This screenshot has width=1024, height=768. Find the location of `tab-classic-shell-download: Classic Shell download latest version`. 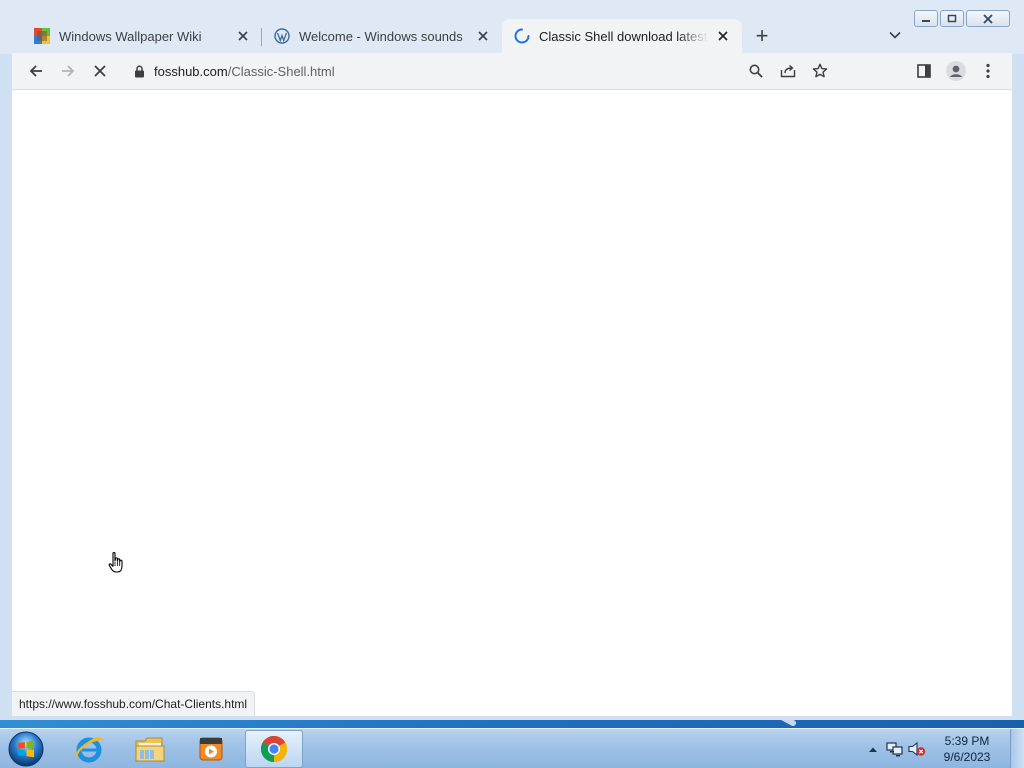

tab-classic-shell-download: Classic Shell download latest version is located at coordinates (622, 36).